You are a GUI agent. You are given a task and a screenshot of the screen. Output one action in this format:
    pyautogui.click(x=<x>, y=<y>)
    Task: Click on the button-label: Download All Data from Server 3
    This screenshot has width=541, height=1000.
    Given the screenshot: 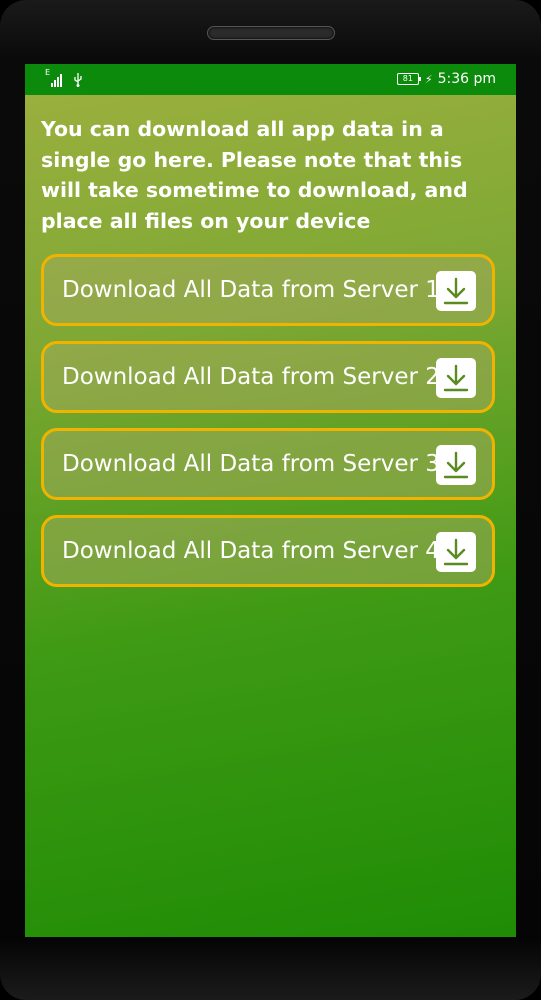 What is the action you would take?
    pyautogui.click(x=251, y=464)
    